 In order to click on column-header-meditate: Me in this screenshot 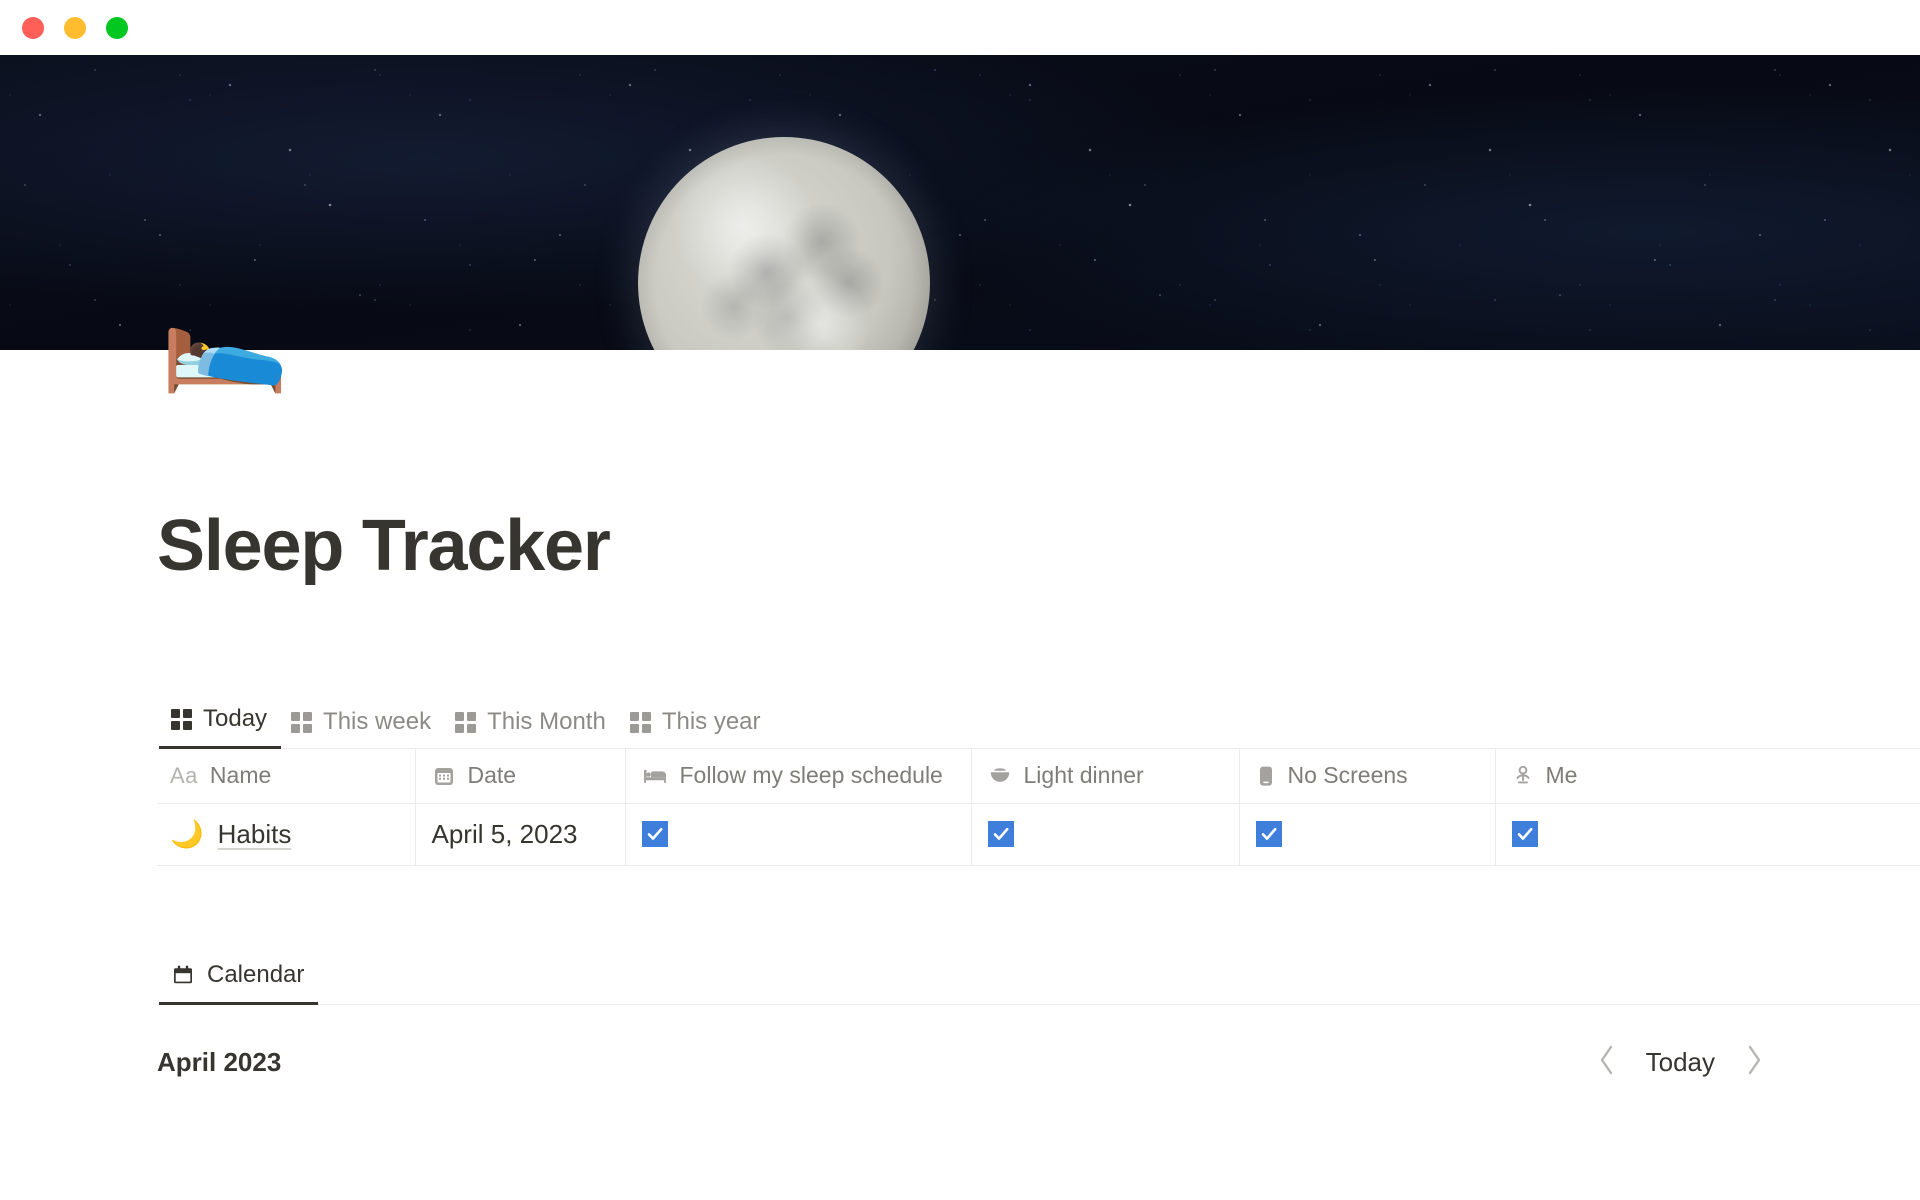, I will do `click(1707, 776)`.